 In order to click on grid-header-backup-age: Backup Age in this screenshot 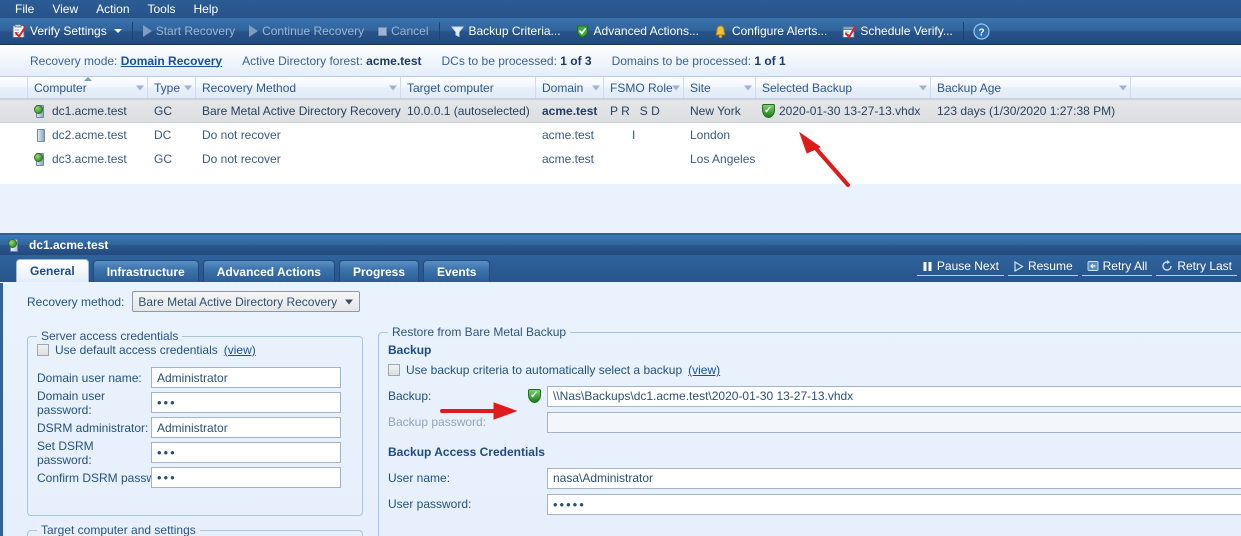, I will do `click(1031, 87)`.